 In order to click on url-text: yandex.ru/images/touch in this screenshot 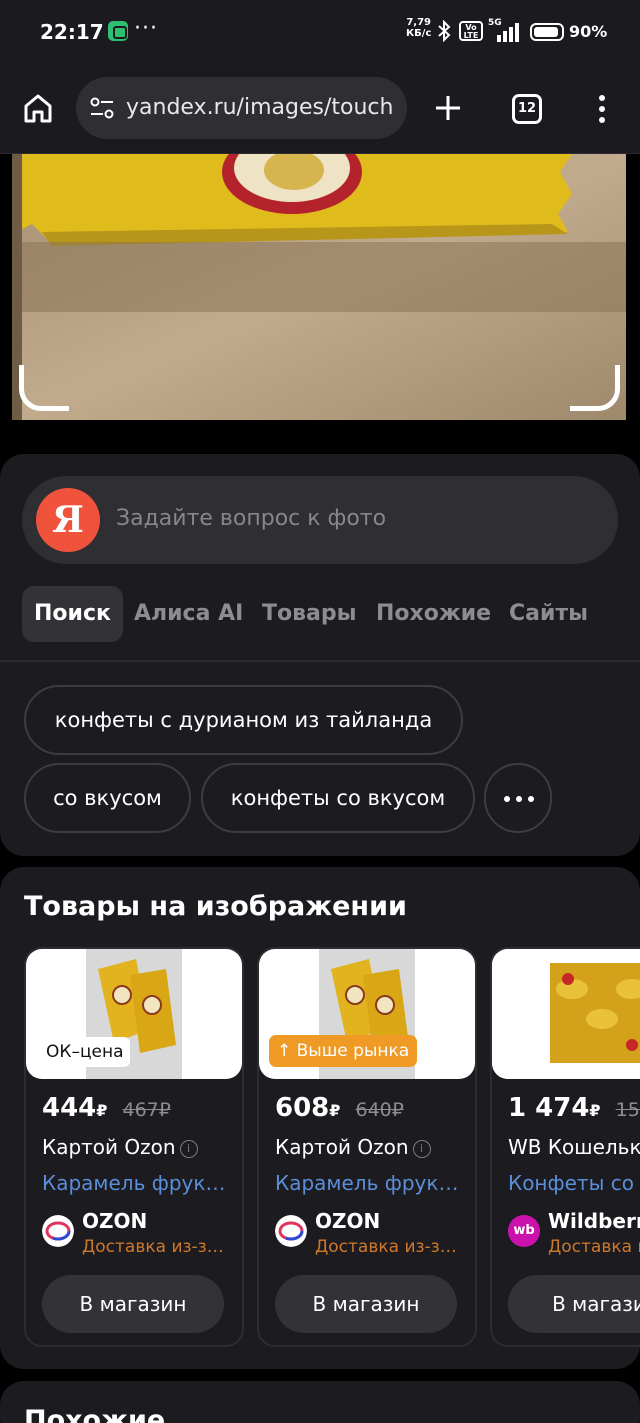, I will do `click(260, 107)`.